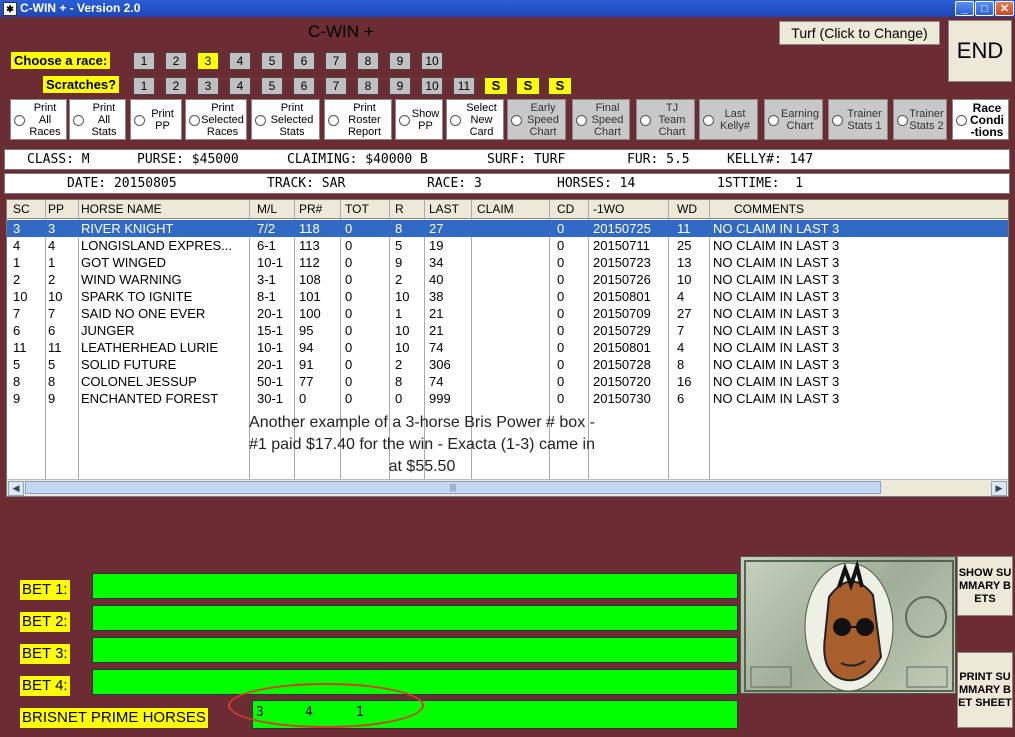 This screenshot has height=737, width=1015. Describe the element at coordinates (272, 61) in the screenshot. I see `race-button-5: 5` at that location.